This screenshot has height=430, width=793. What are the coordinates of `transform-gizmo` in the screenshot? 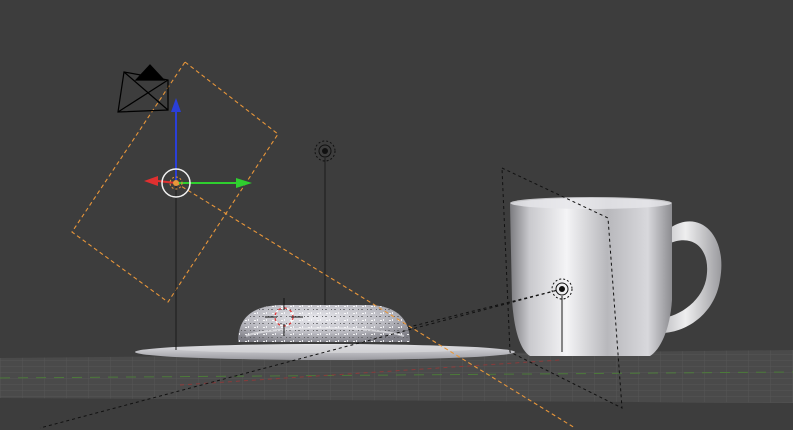 It's located at (198, 148).